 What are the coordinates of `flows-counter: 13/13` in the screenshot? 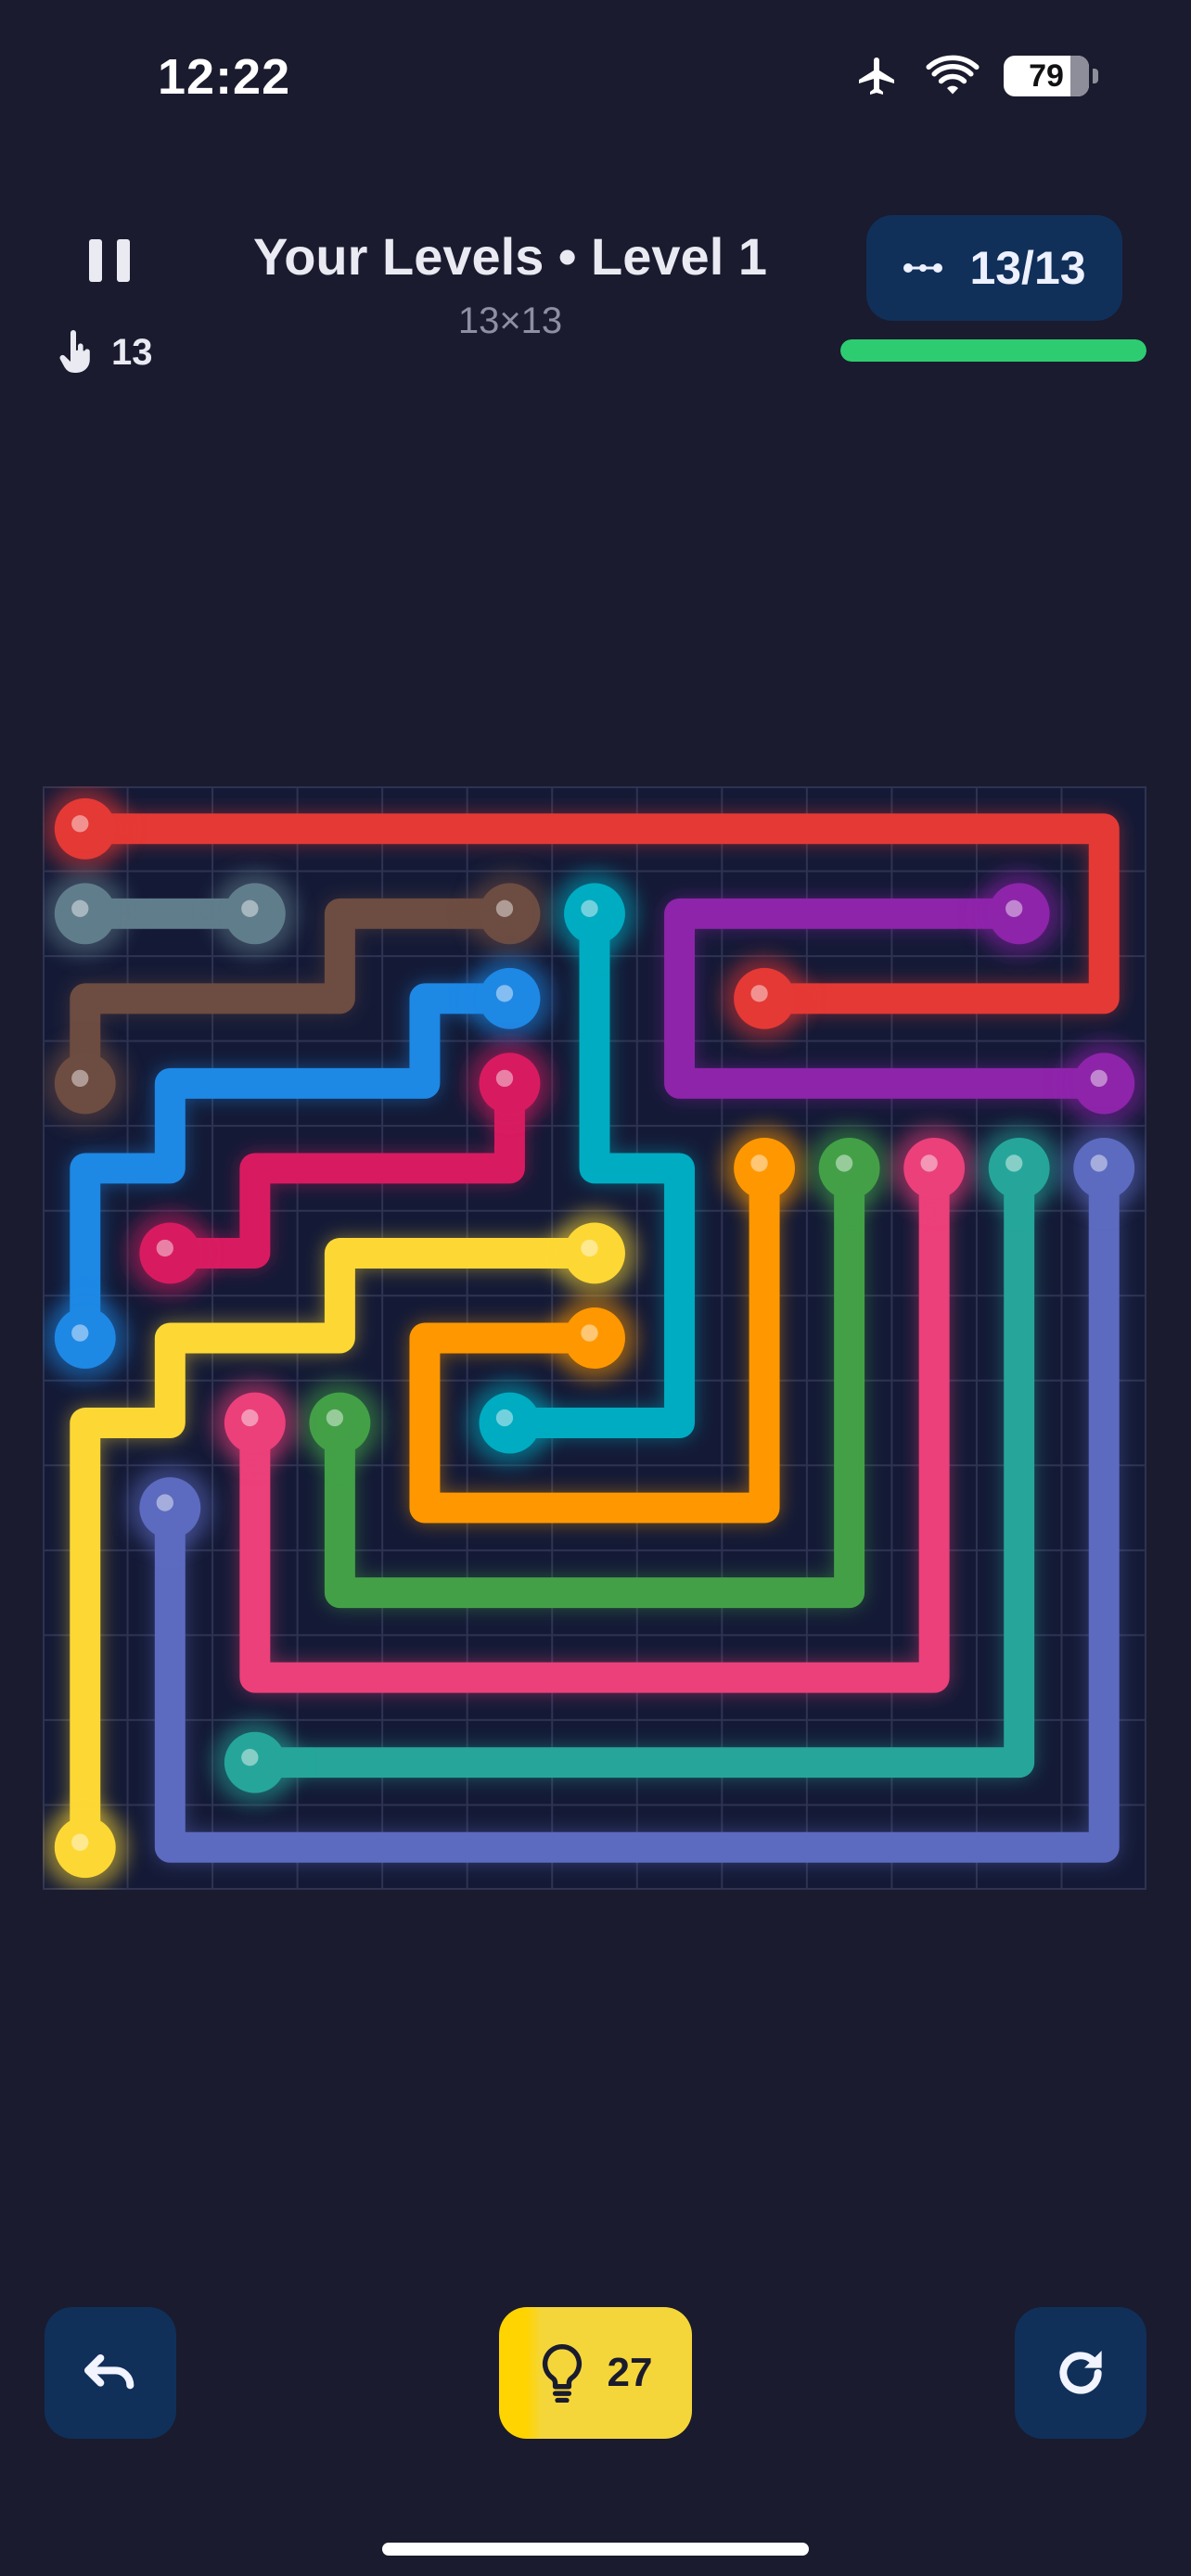 It's located at (994, 268).